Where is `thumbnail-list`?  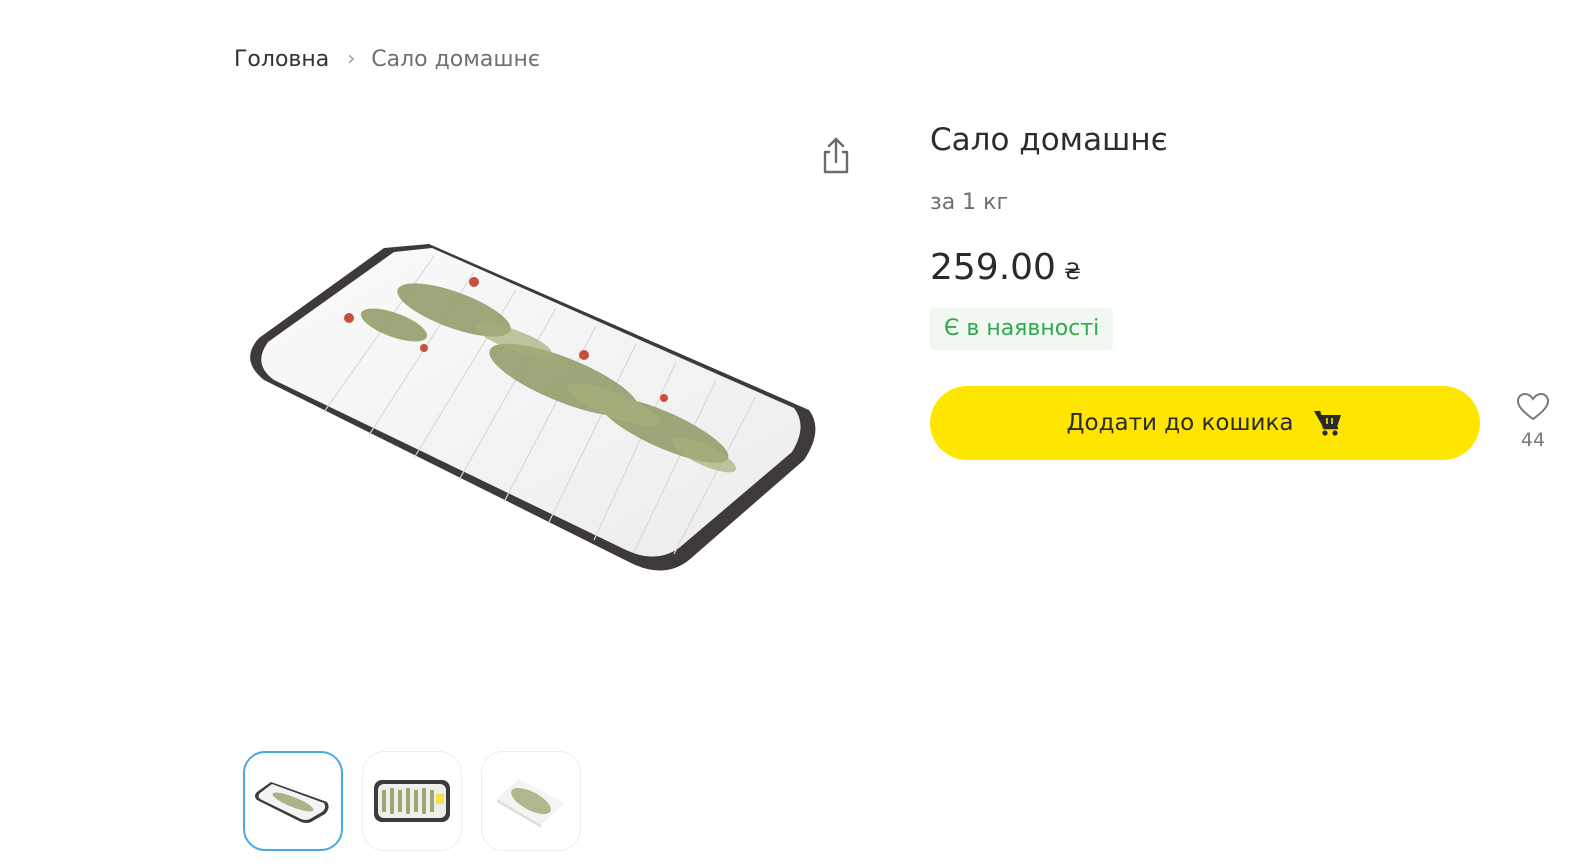 thumbnail-list is located at coordinates (412, 801).